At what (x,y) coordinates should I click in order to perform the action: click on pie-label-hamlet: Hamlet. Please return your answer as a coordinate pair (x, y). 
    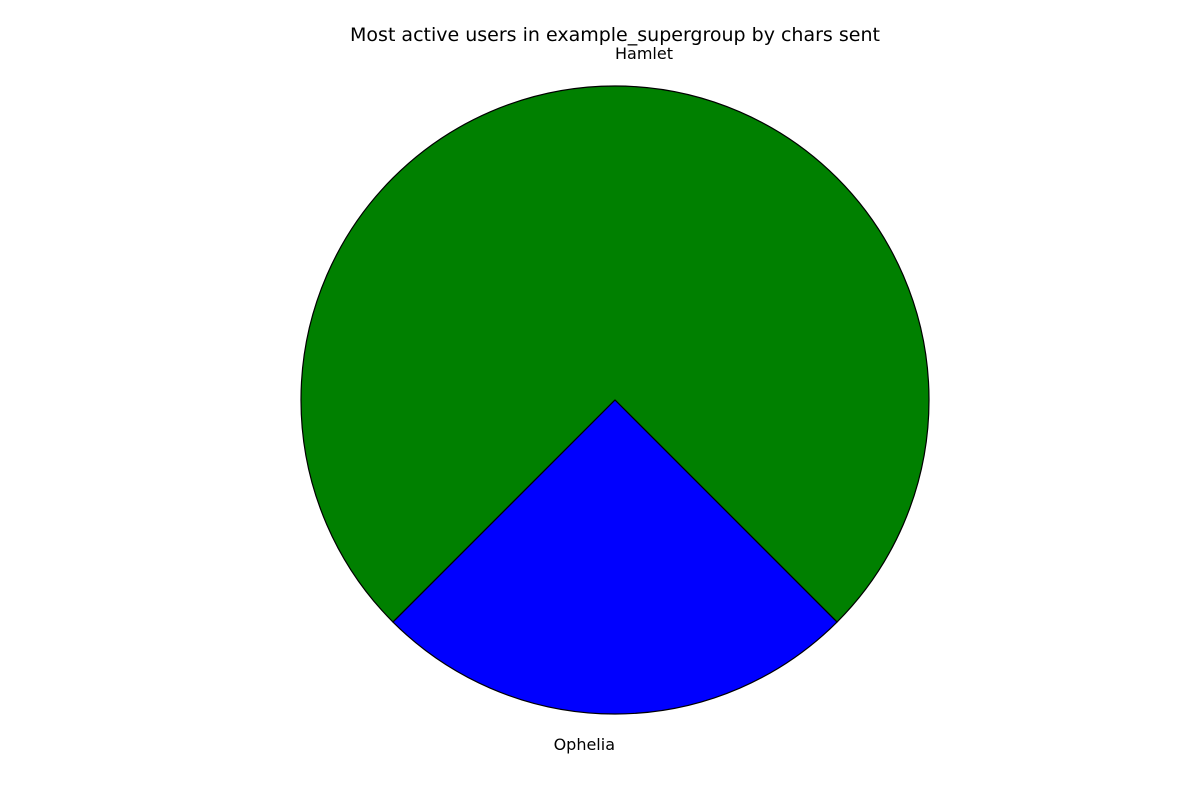
    Looking at the image, I should click on (644, 53).